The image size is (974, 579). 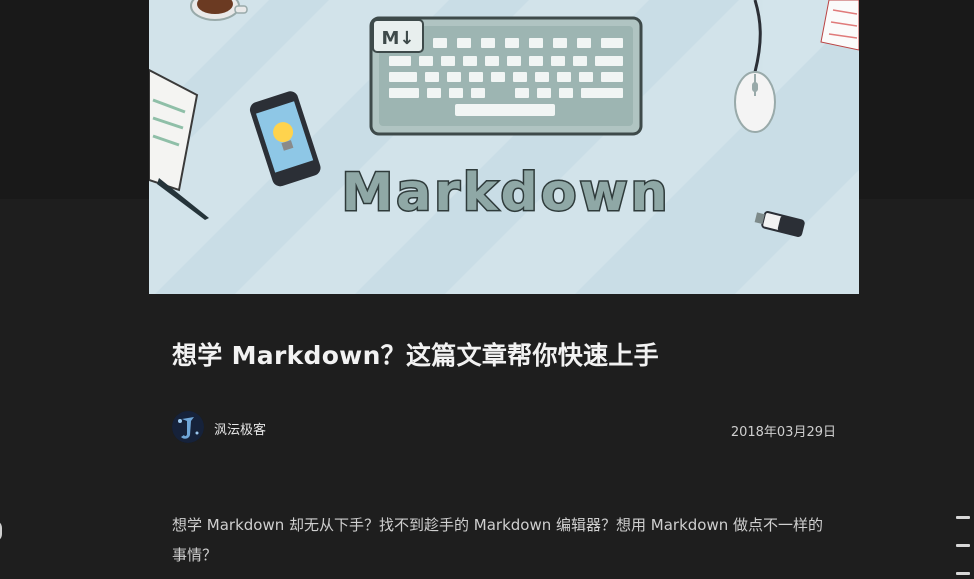 What do you see at coordinates (506, 76) in the screenshot?
I see `keyboard-illustration: M↓` at bounding box center [506, 76].